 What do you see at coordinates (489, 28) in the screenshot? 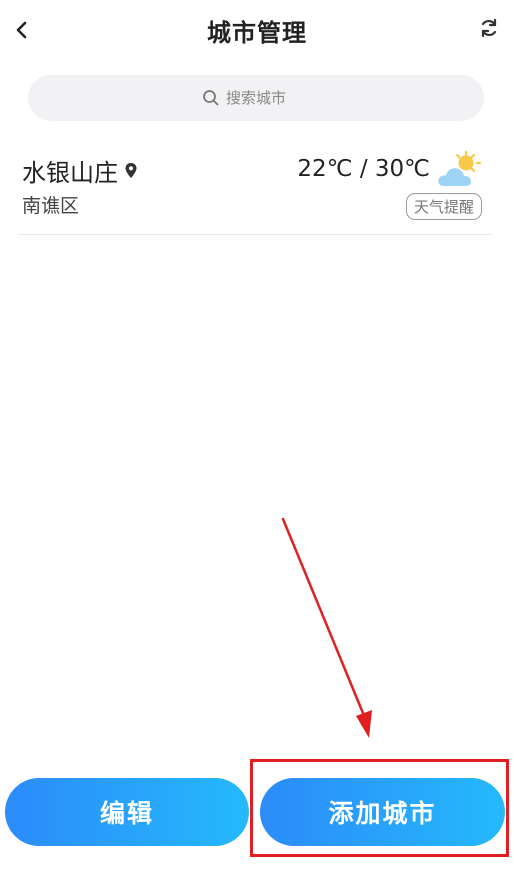
I see `refresh-icon` at bounding box center [489, 28].